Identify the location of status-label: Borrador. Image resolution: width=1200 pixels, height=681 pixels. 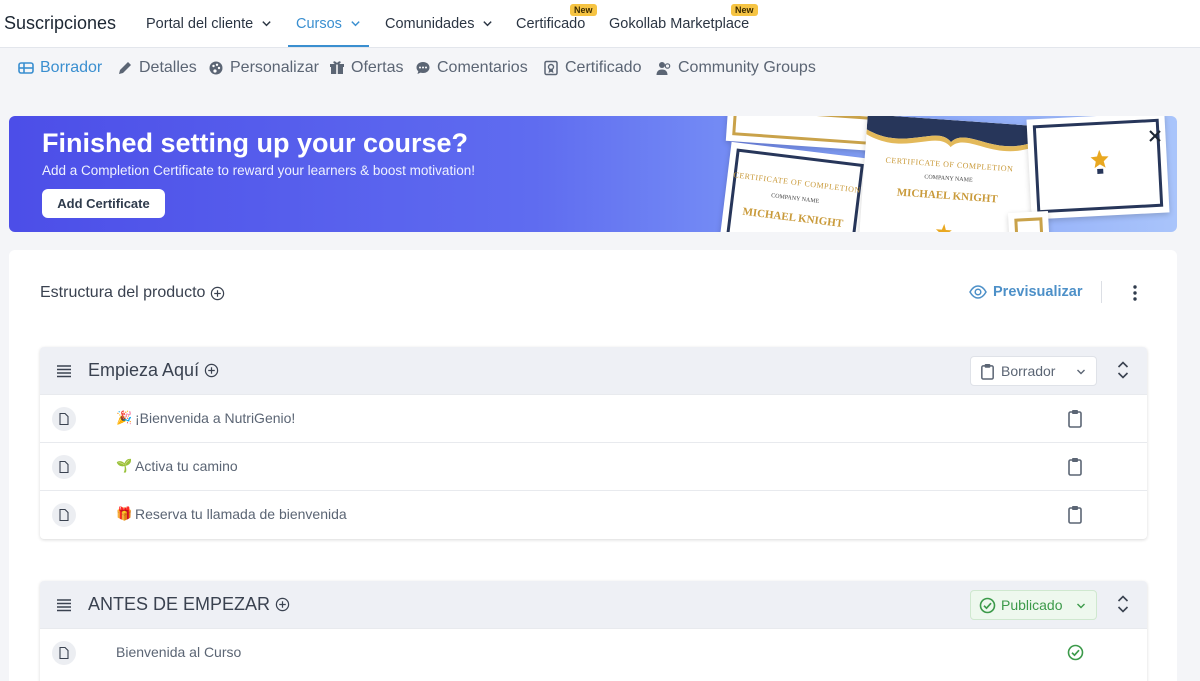
(1028, 371).